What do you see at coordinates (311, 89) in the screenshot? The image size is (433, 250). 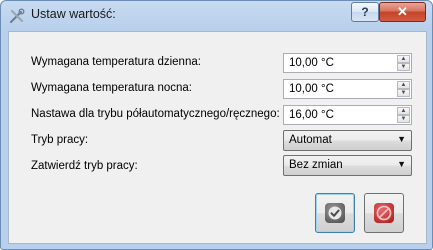 I see `night-temperature-value: 10,00 °C` at bounding box center [311, 89].